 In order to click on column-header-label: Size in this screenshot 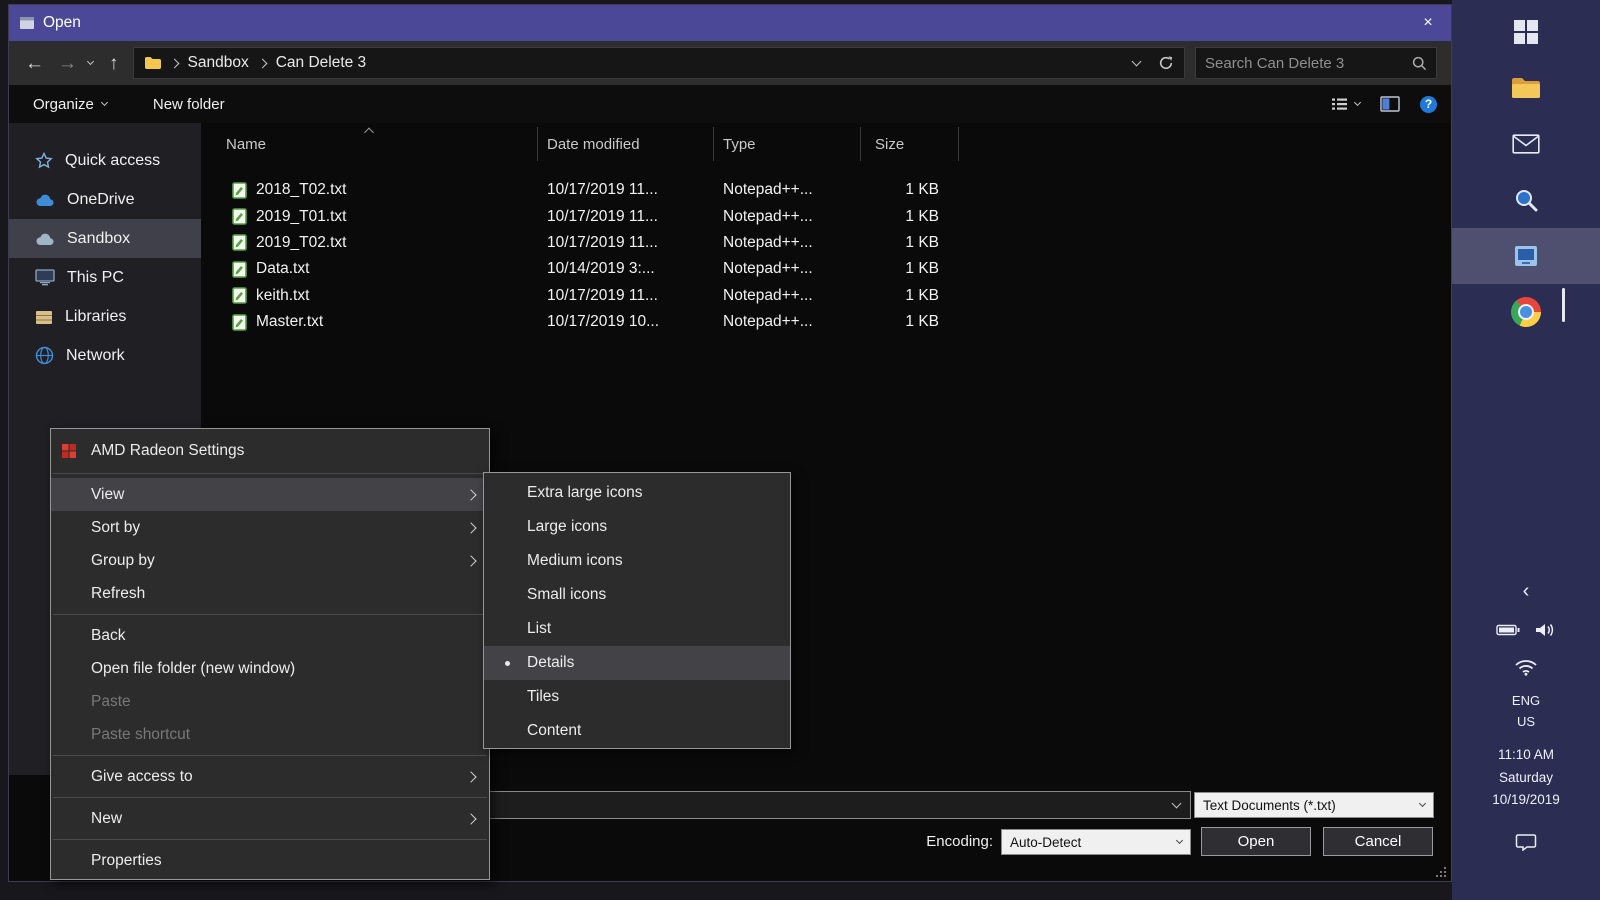, I will do `click(890, 144)`.